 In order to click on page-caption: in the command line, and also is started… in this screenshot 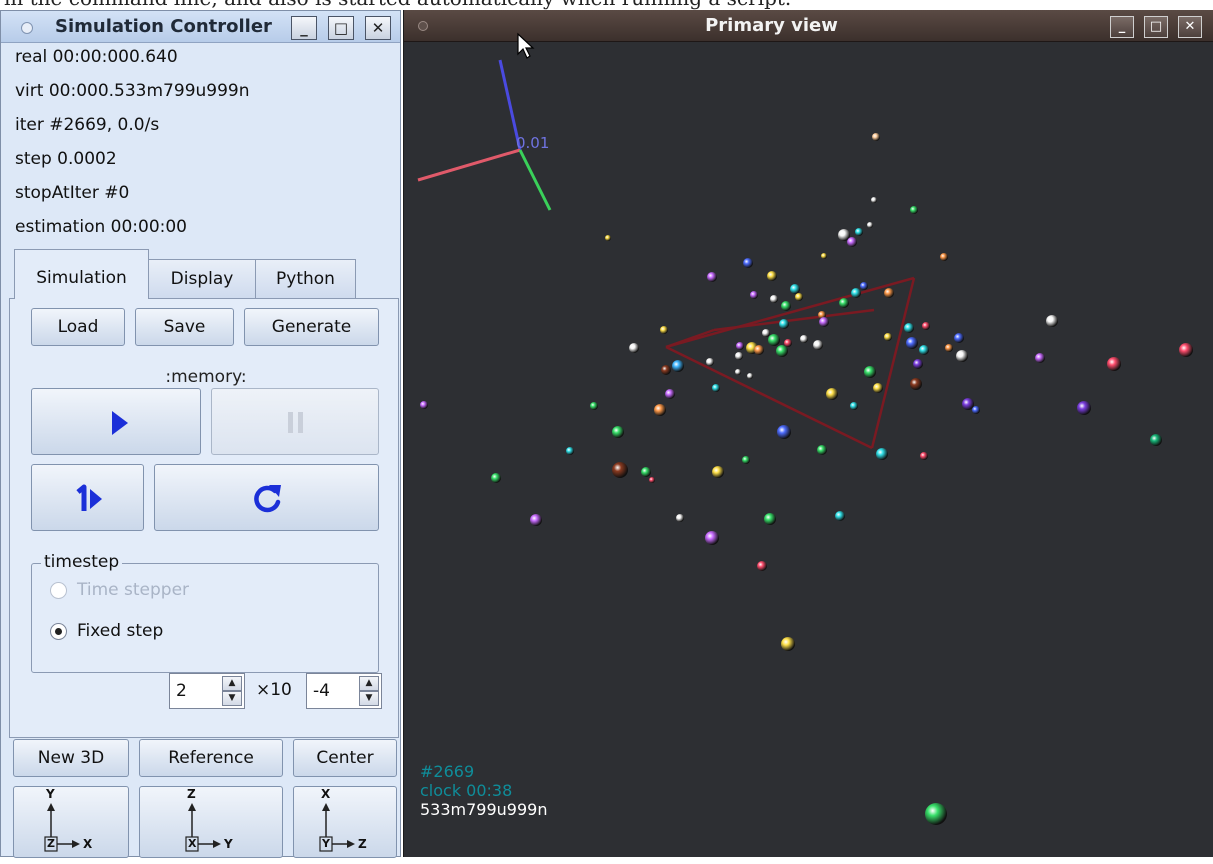, I will do `click(606, 5)`.